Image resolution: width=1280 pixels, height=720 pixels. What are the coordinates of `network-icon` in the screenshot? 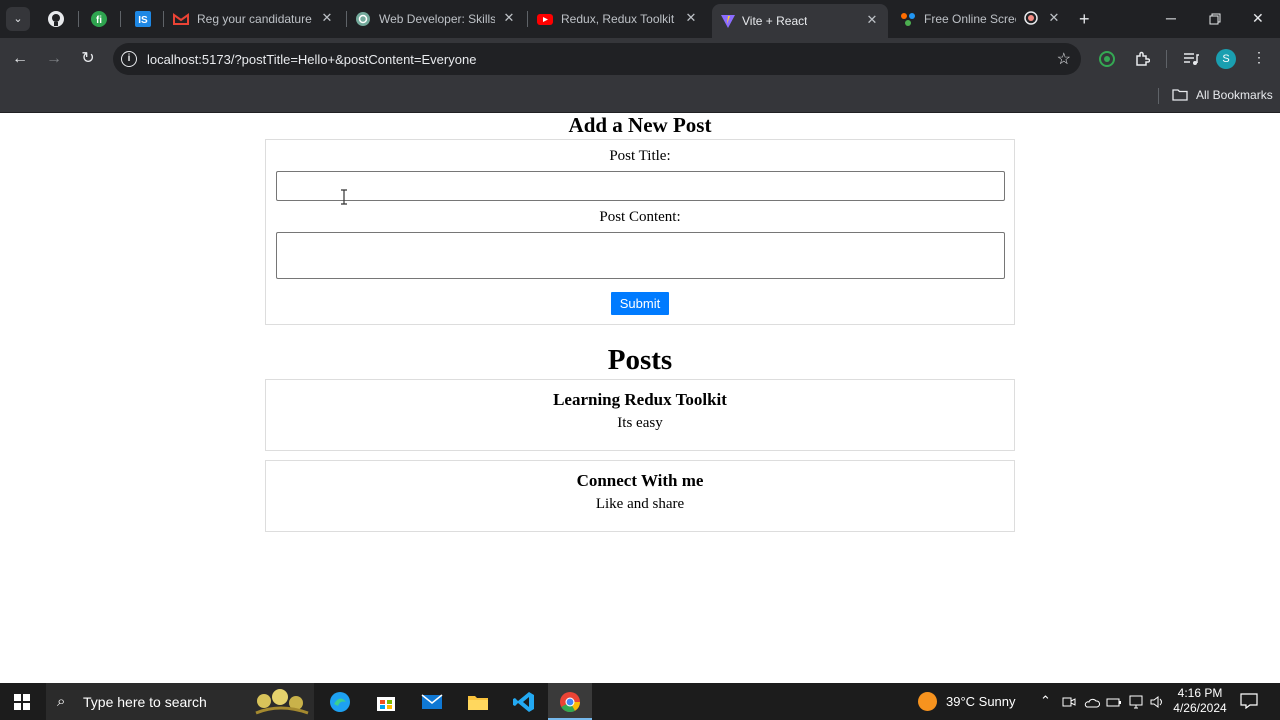 It's located at (1136, 702).